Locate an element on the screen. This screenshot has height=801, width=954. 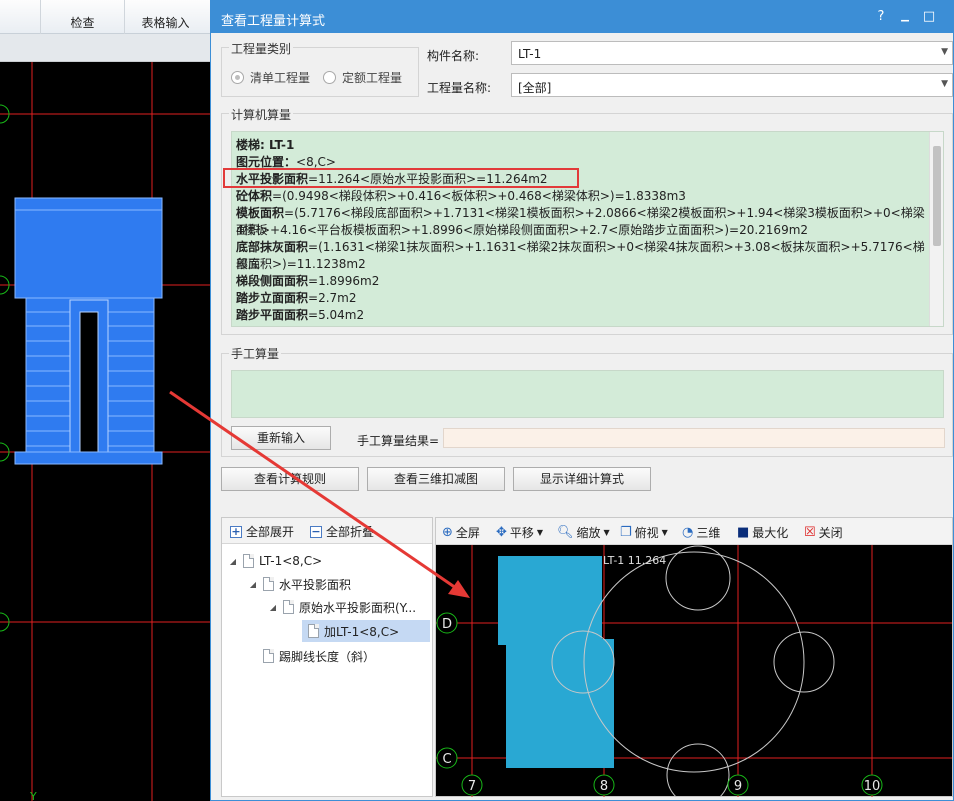
axis-label-8: 8 is located at coordinates (604, 786).